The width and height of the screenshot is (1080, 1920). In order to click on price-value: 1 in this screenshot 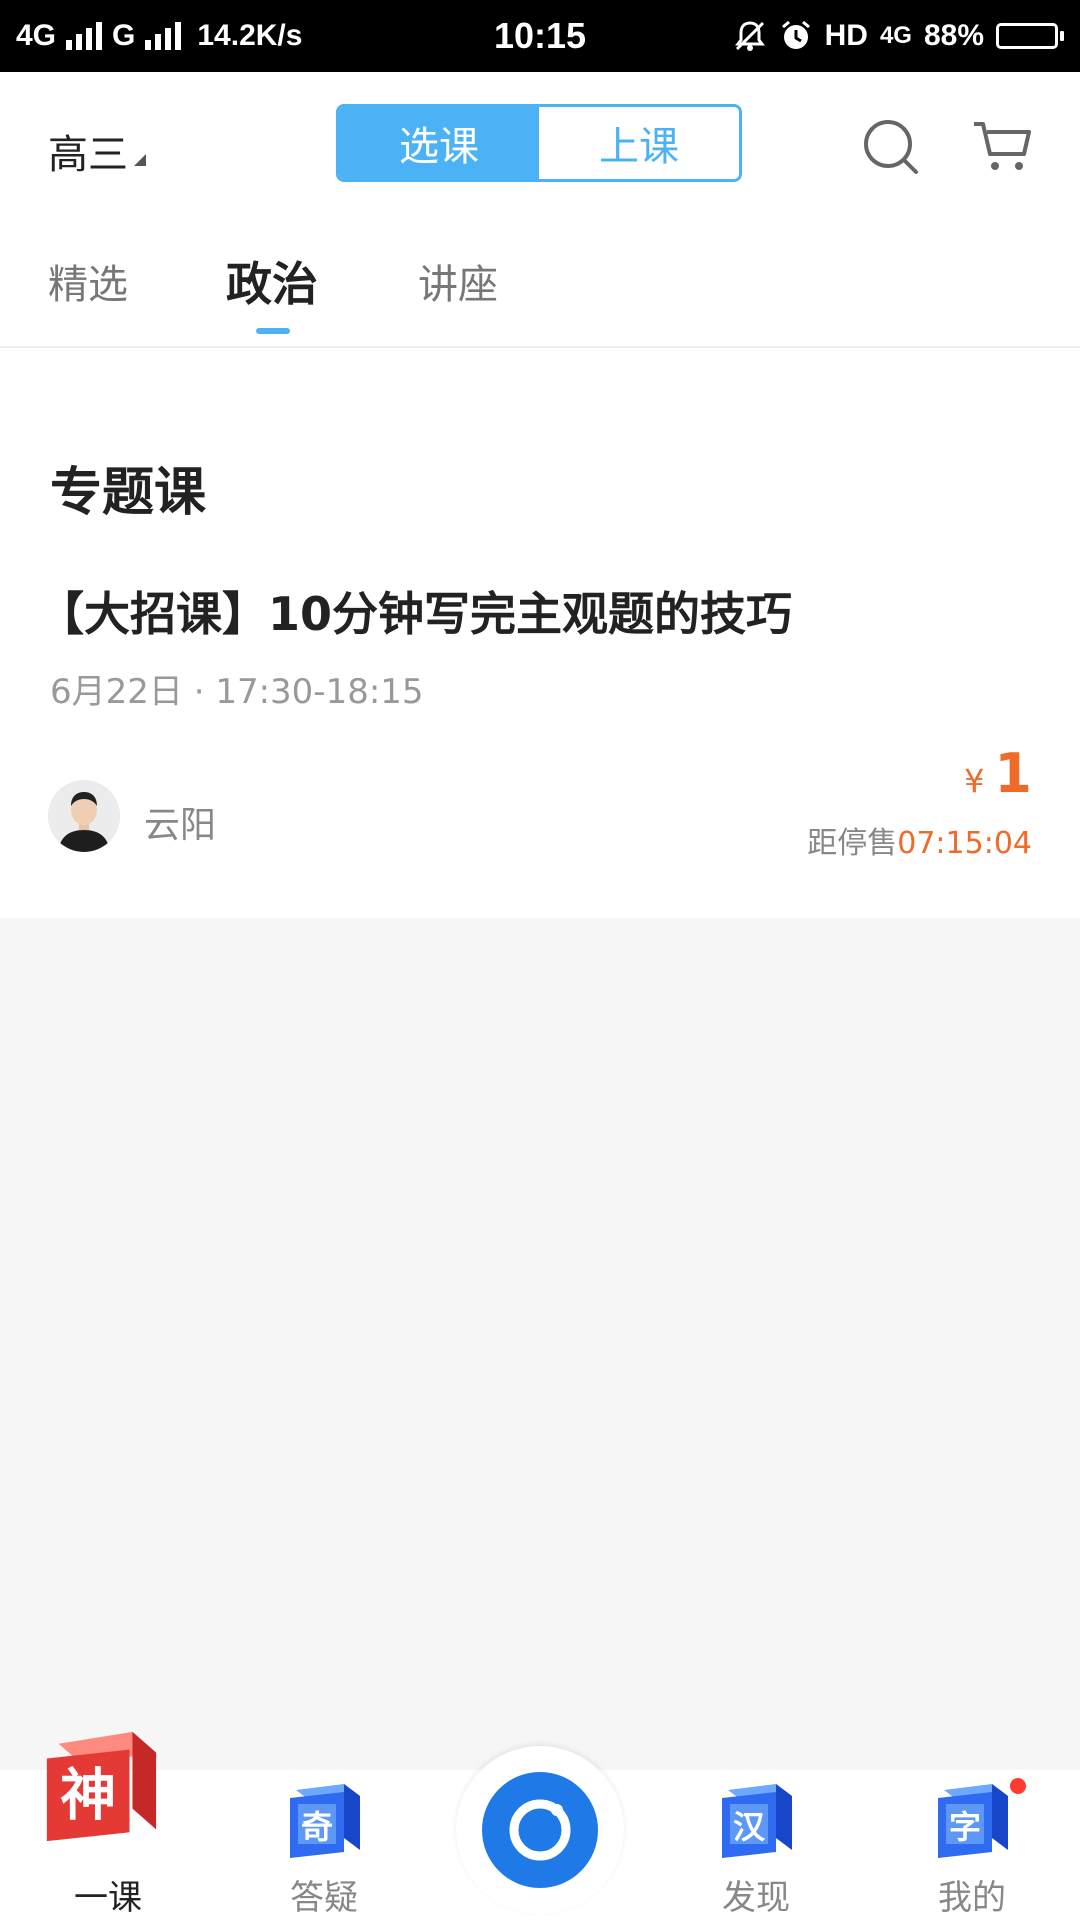, I will do `click(1013, 773)`.